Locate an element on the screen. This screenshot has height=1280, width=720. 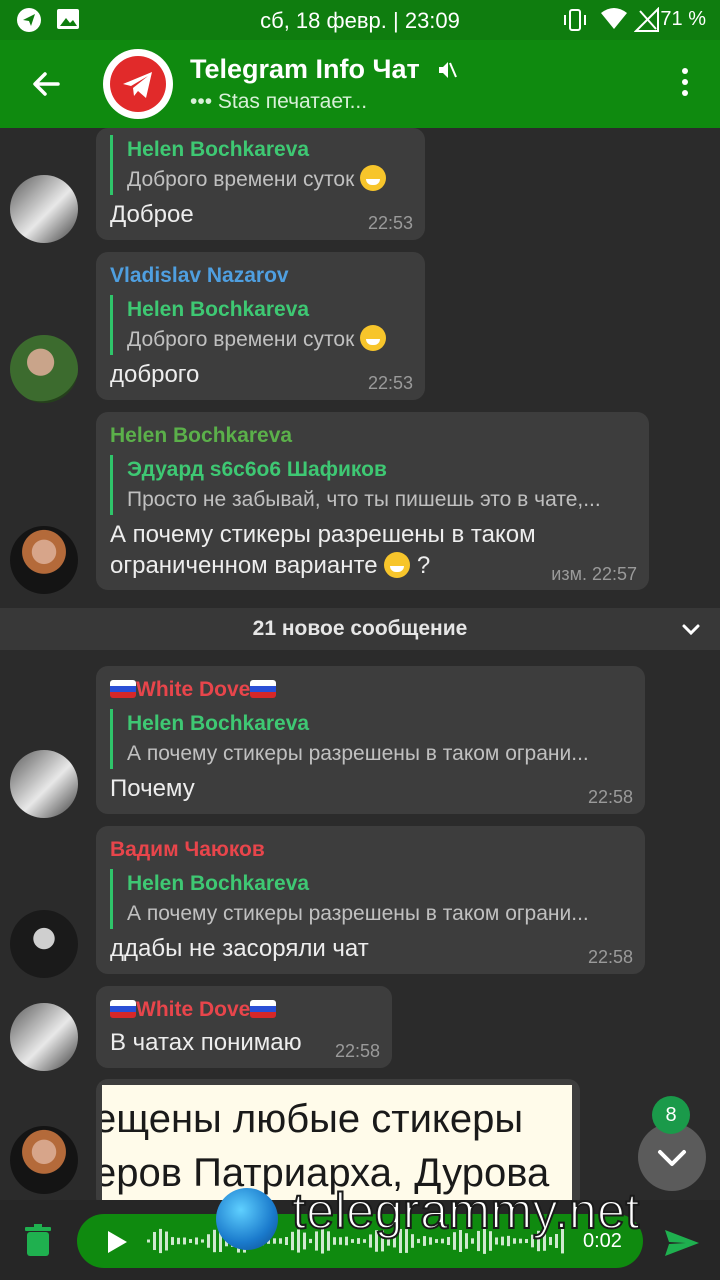
chevron-down-icon is located at coordinates (691, 629).